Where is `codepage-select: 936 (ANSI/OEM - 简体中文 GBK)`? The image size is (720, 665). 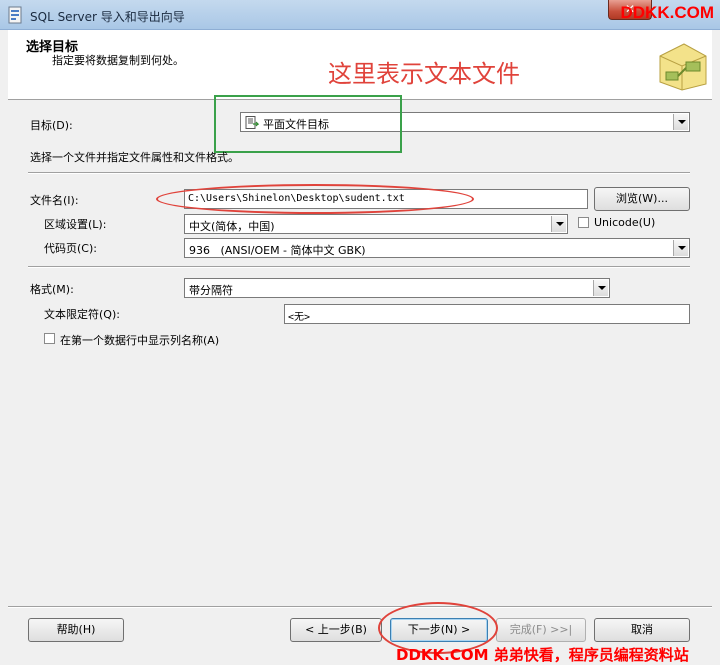 codepage-select: 936 (ANSI/OEM - 简体中文 GBK) is located at coordinates (437, 248).